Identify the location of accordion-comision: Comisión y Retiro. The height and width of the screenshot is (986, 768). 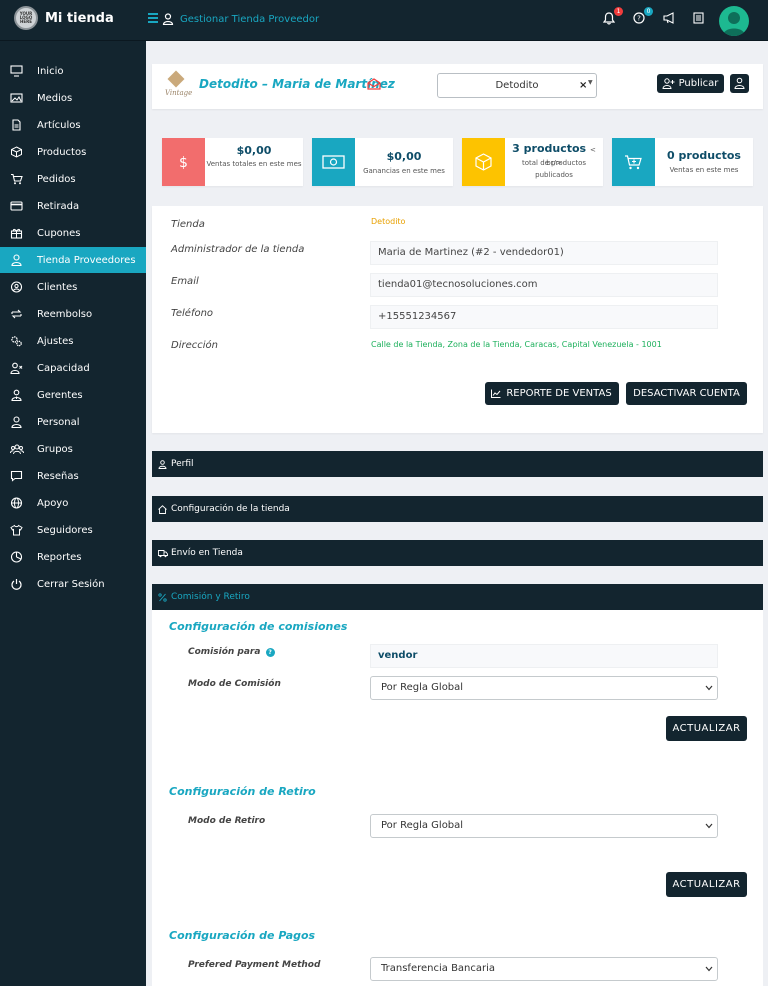
(457, 597).